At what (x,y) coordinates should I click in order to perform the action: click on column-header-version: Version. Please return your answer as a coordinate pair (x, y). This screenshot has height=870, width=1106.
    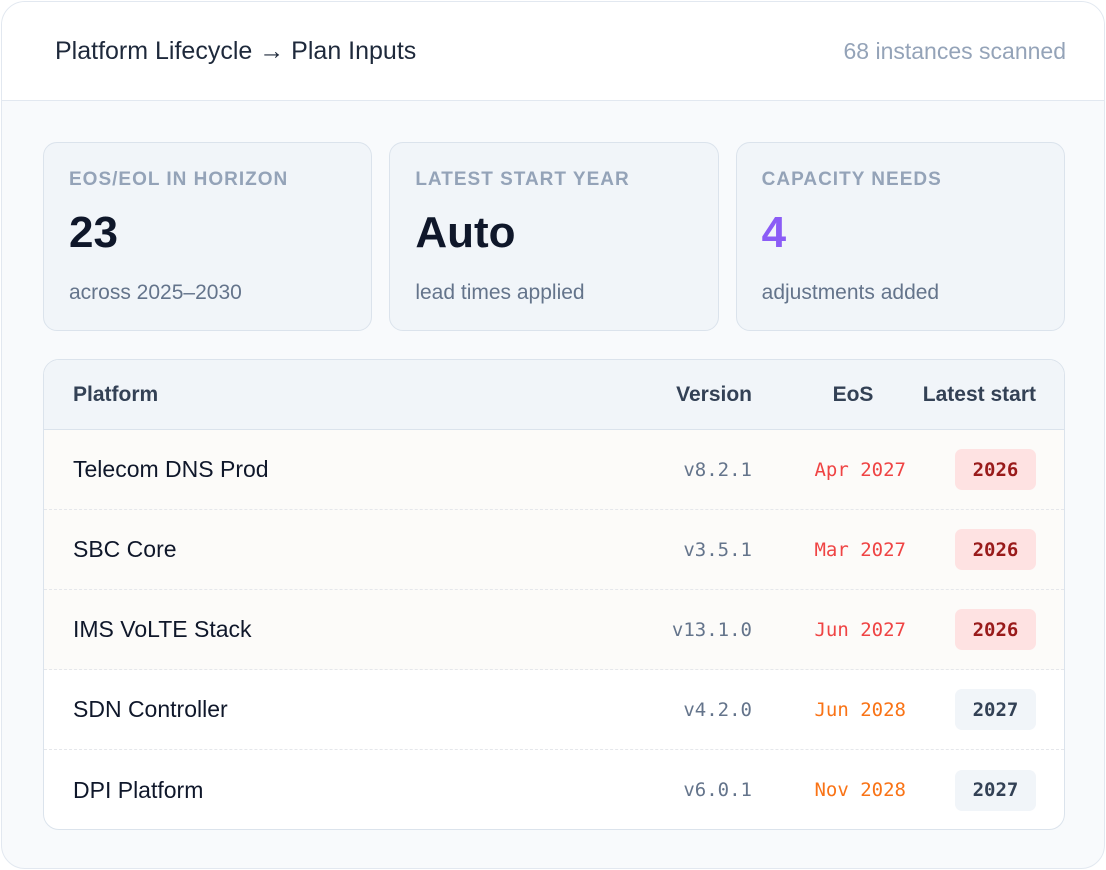
    Looking at the image, I should click on (697, 395).